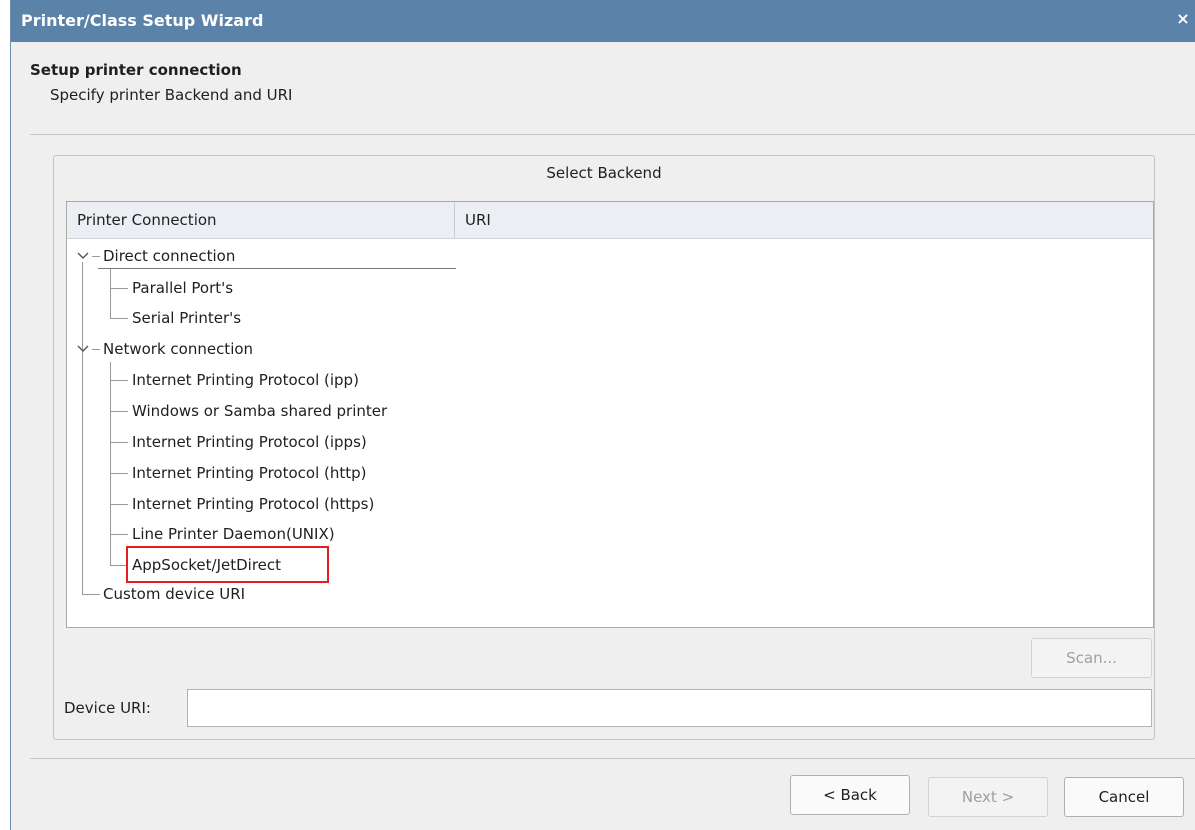 The height and width of the screenshot is (830, 1195). What do you see at coordinates (988, 797) in the screenshot?
I see `next-button: Next >` at bounding box center [988, 797].